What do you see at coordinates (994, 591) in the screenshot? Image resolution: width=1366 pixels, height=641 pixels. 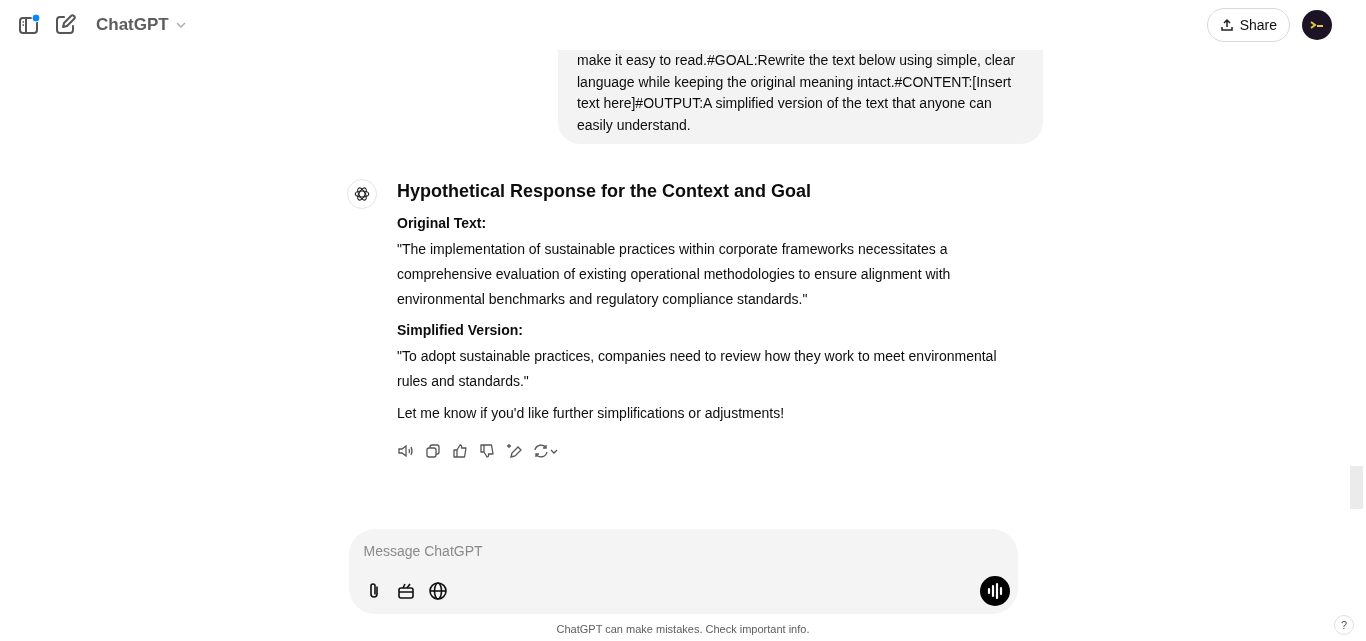 I see `voice-button` at bounding box center [994, 591].